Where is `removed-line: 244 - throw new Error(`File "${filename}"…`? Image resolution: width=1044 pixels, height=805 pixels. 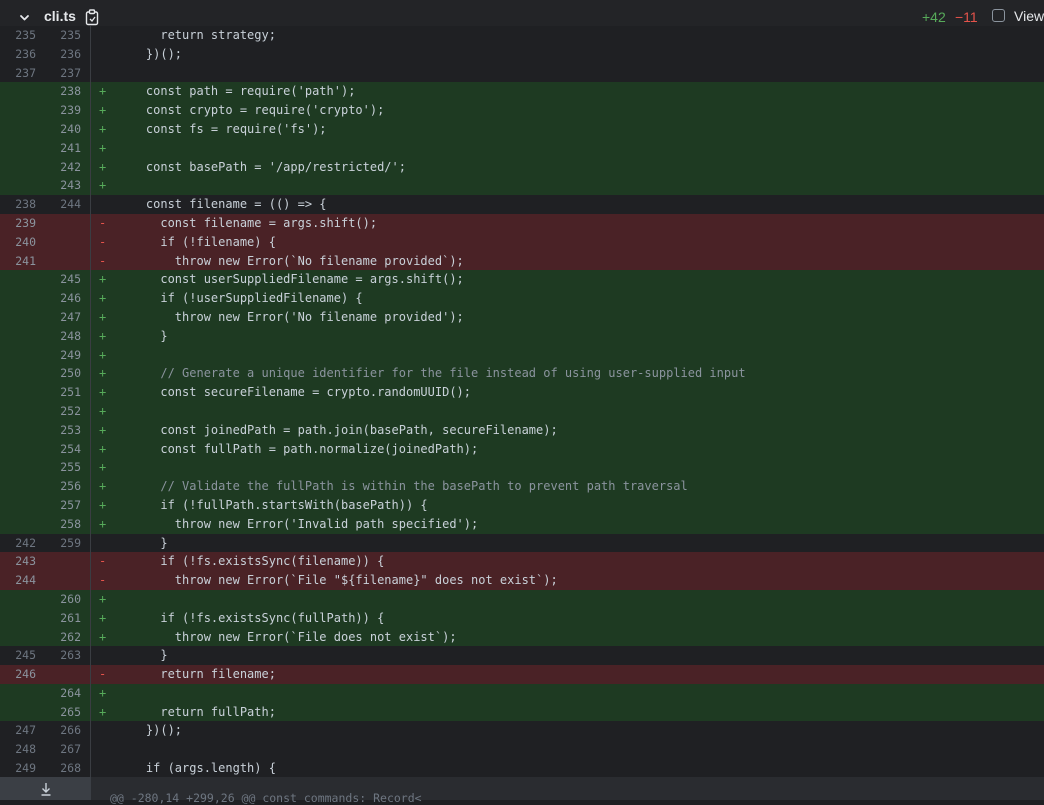 removed-line: 244 - throw new Error(`File "${filename}"… is located at coordinates (522, 580).